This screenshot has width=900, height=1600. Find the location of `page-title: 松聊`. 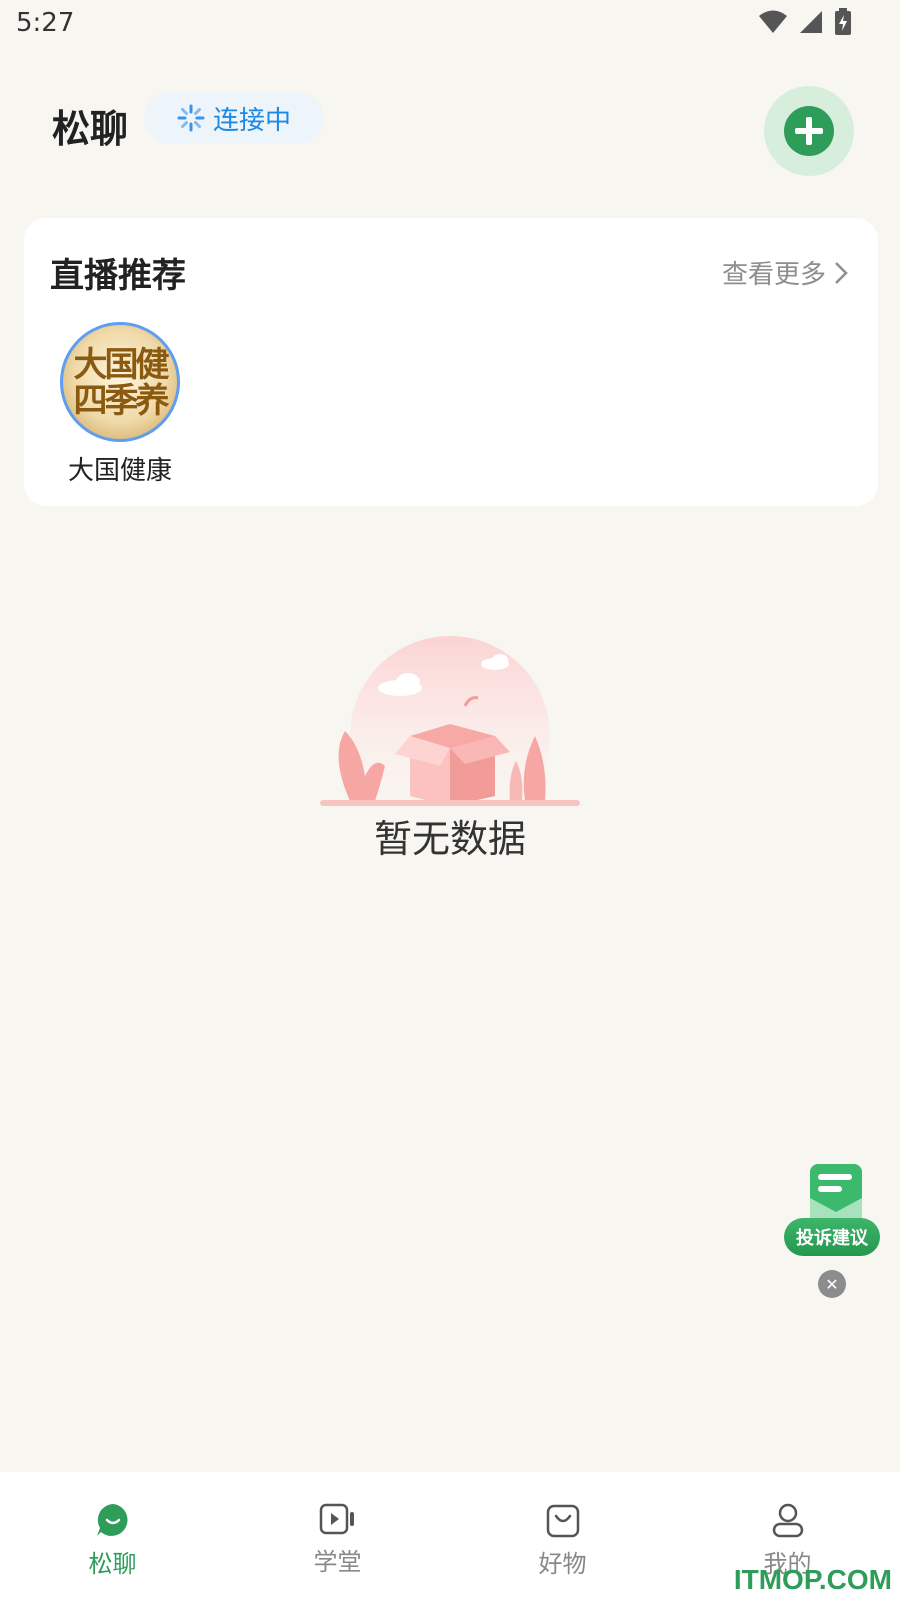

page-title: 松聊 is located at coordinates (90, 129).